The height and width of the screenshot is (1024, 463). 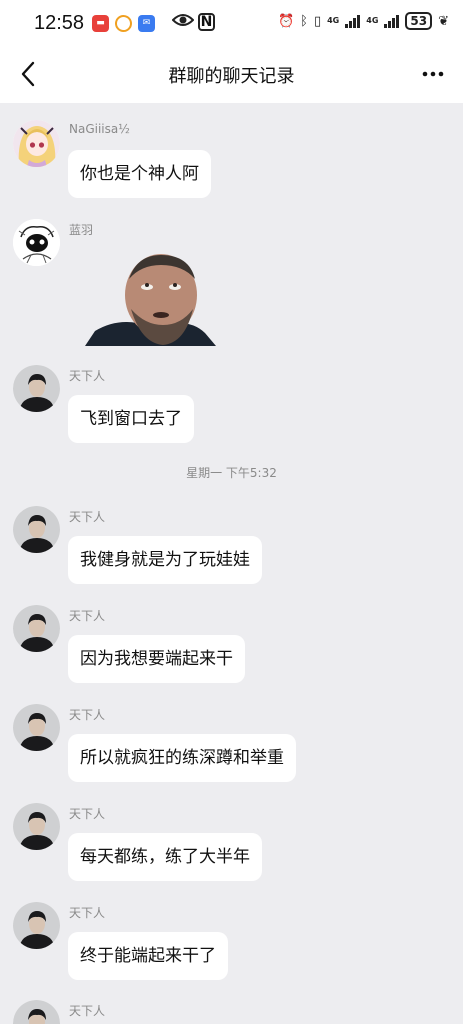 I want to click on chevron-left-icon, so click(x=28, y=74).